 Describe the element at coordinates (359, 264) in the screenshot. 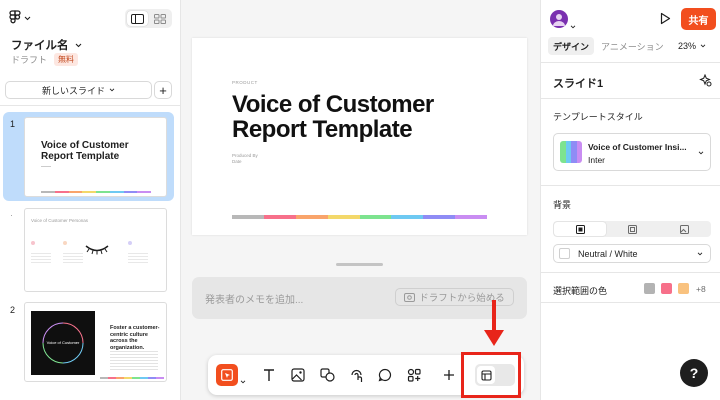

I see `notes-resize-handle` at that location.